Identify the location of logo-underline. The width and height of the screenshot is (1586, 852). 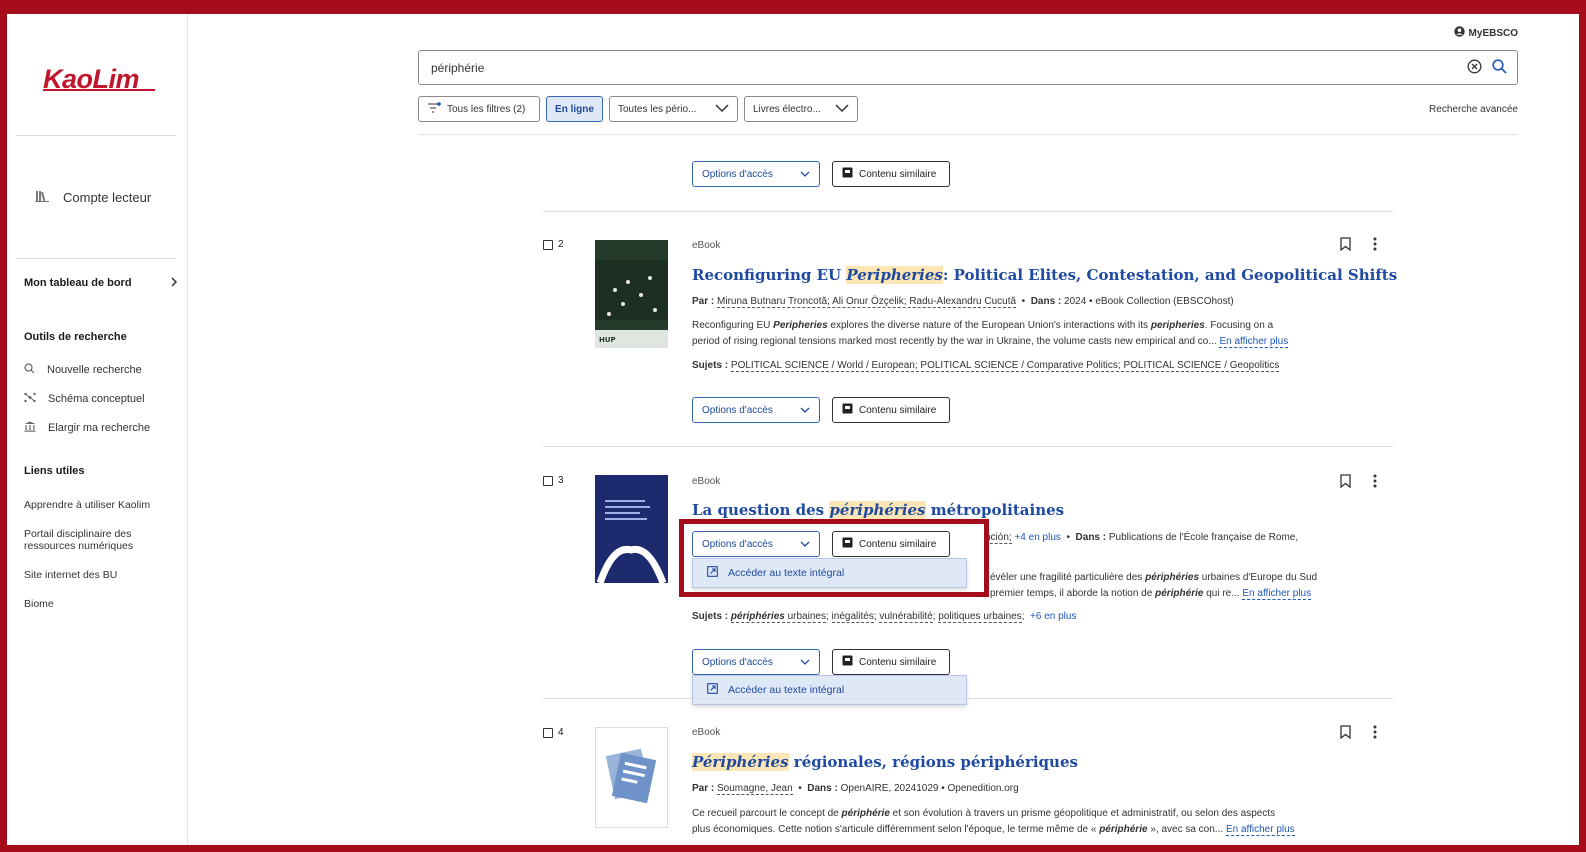
(99, 90).